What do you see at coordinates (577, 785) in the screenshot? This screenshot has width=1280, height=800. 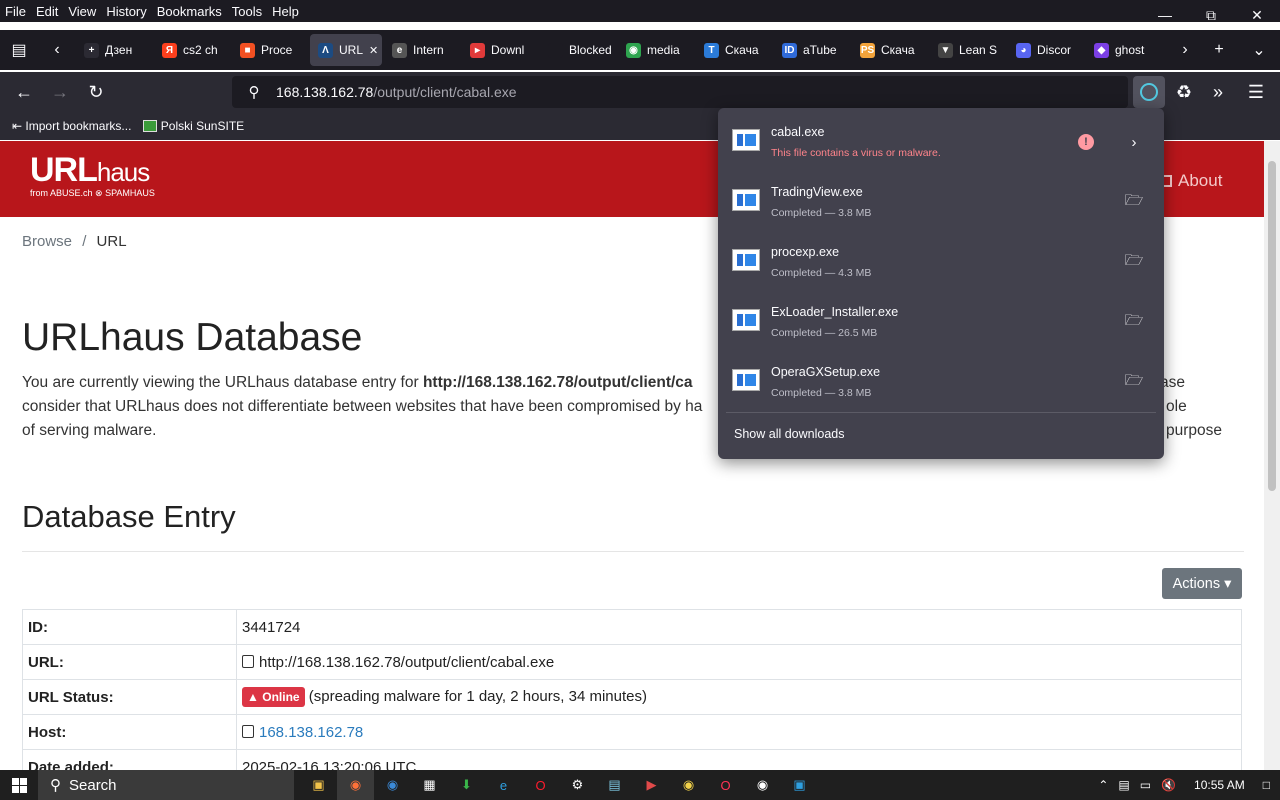 I see `settings-icon: ⚙` at bounding box center [577, 785].